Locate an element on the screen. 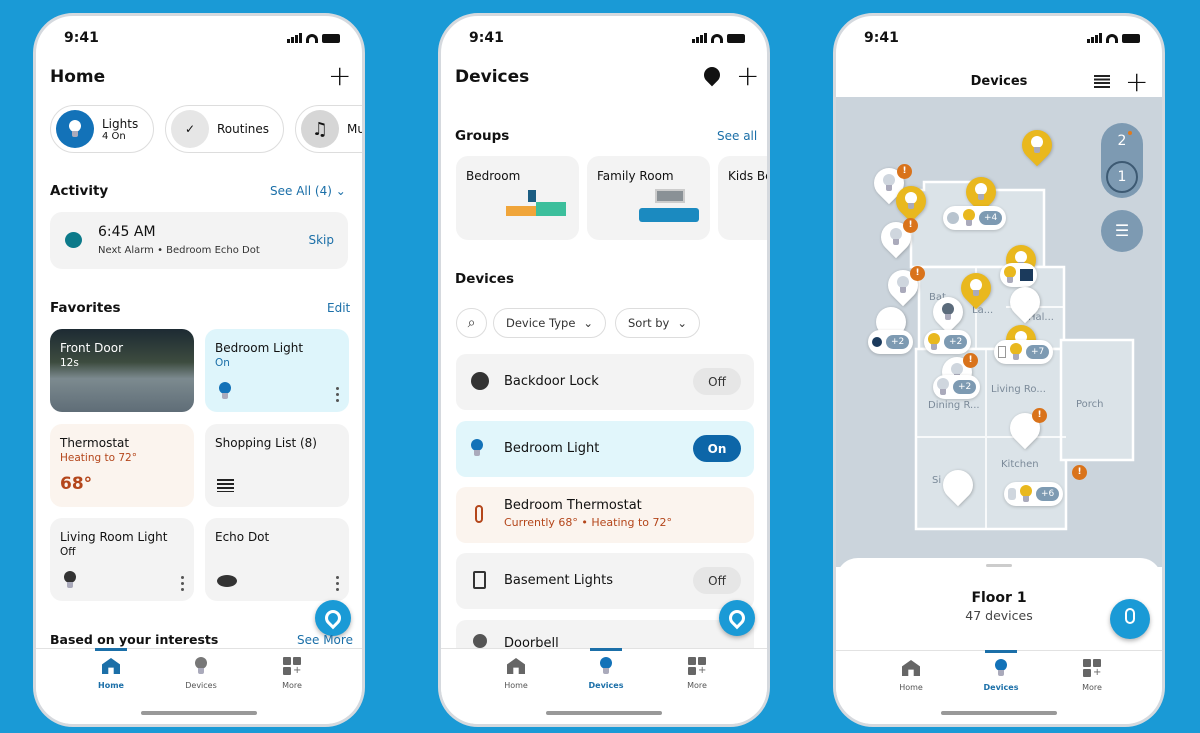 The image size is (1200, 733). device-cluster is located at coordinates (1018, 275).